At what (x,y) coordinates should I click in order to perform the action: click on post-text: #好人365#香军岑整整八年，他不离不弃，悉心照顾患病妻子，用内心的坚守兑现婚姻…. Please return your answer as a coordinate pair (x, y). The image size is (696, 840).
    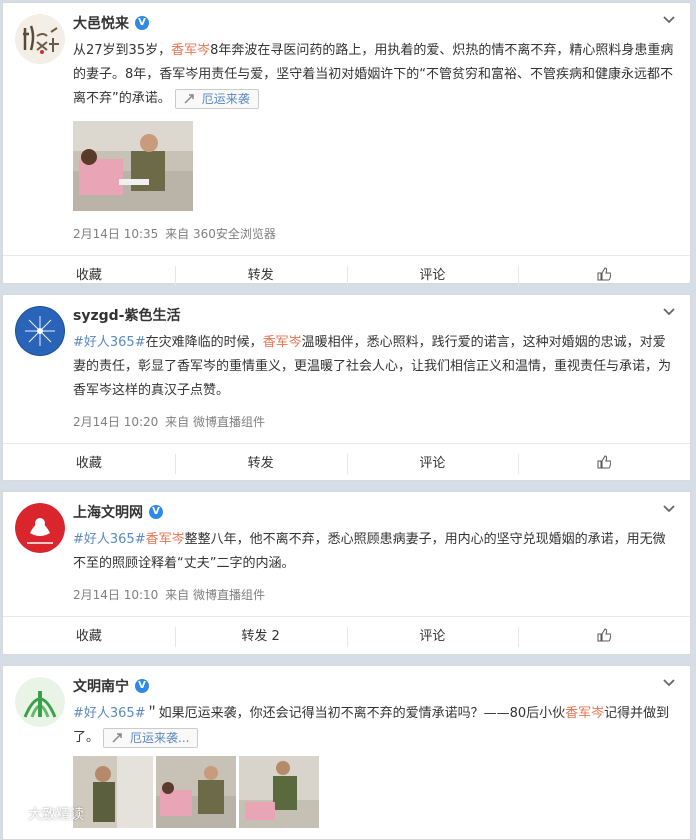
    Looking at the image, I should click on (369, 551).